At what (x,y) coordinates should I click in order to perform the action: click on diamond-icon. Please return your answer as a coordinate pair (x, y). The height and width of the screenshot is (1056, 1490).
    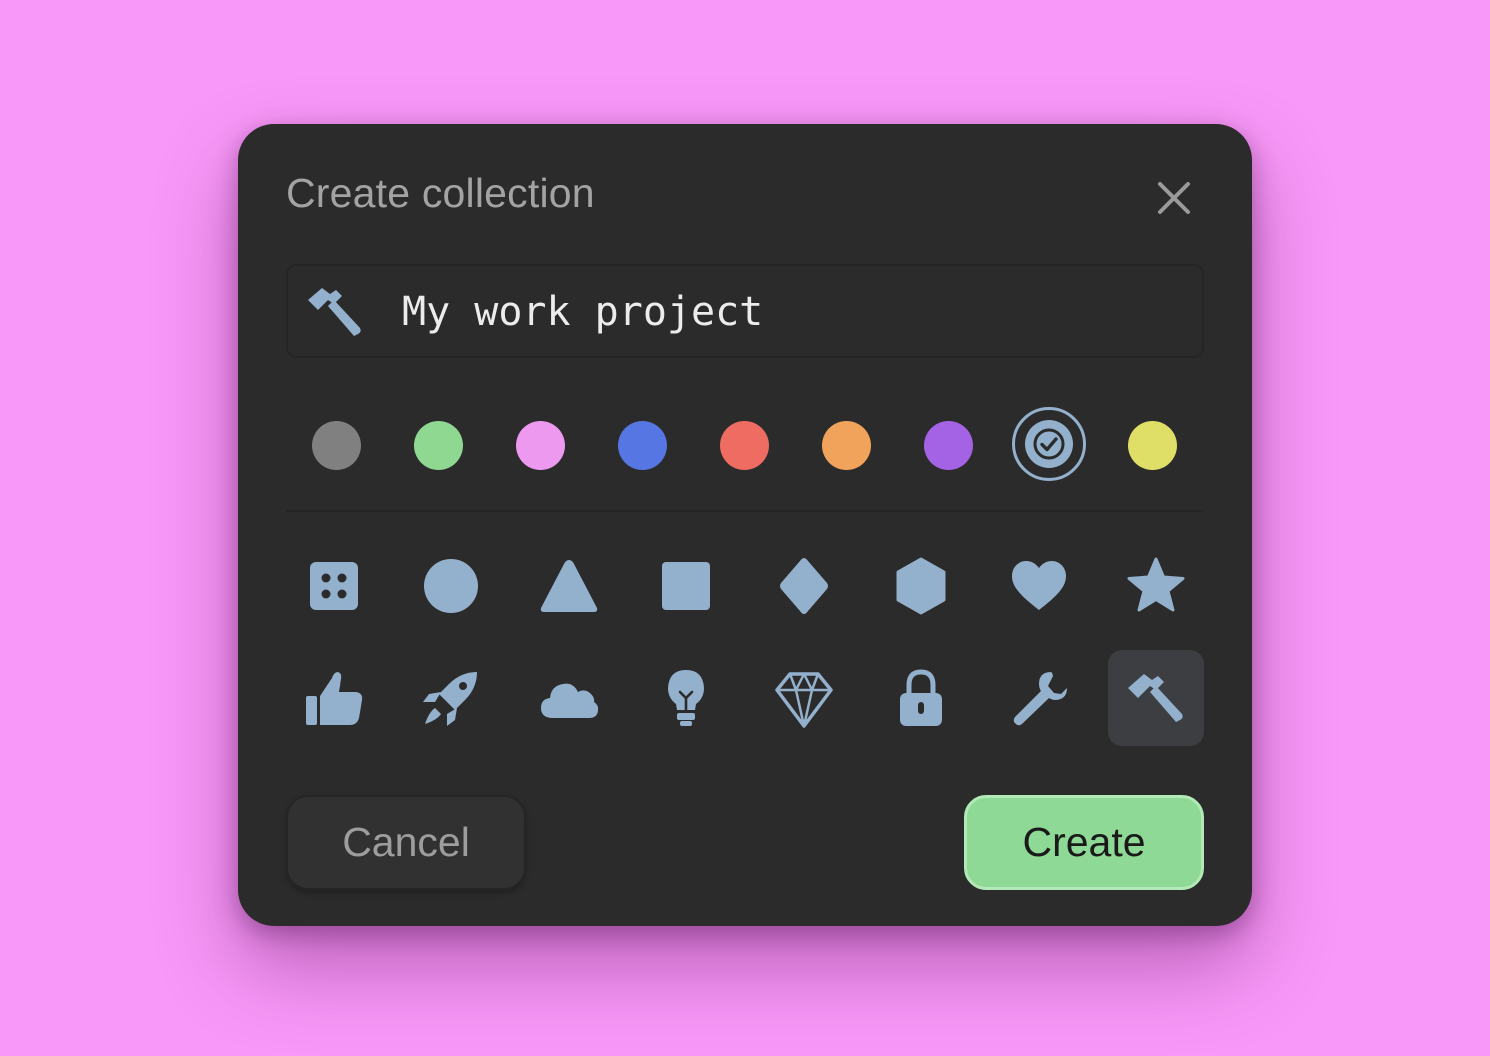
    Looking at the image, I should click on (804, 586).